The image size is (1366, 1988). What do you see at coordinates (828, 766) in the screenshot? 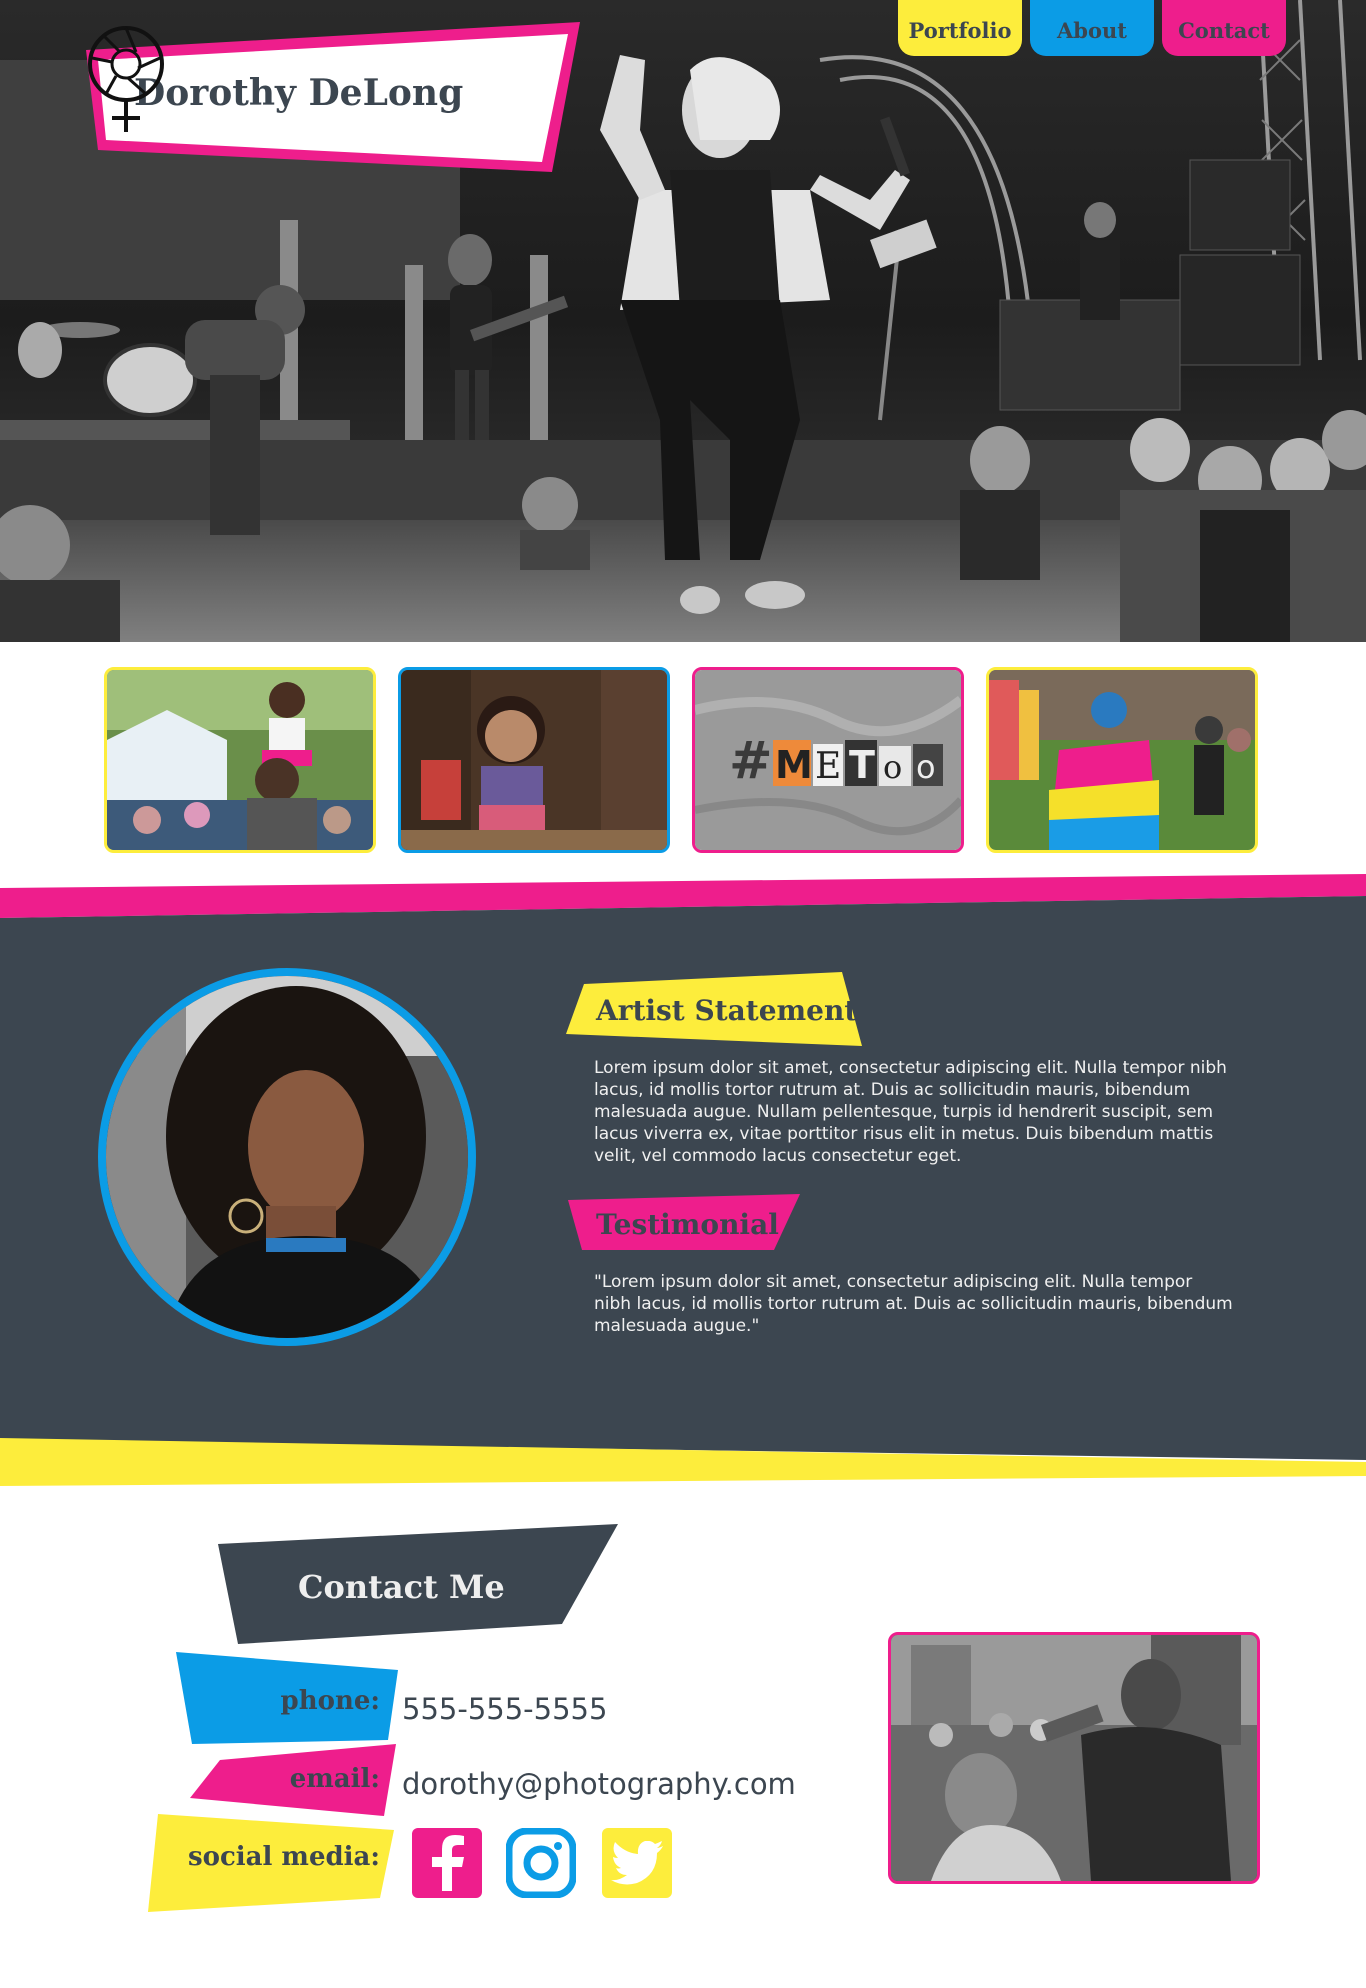
I see `svg-text: E` at bounding box center [828, 766].